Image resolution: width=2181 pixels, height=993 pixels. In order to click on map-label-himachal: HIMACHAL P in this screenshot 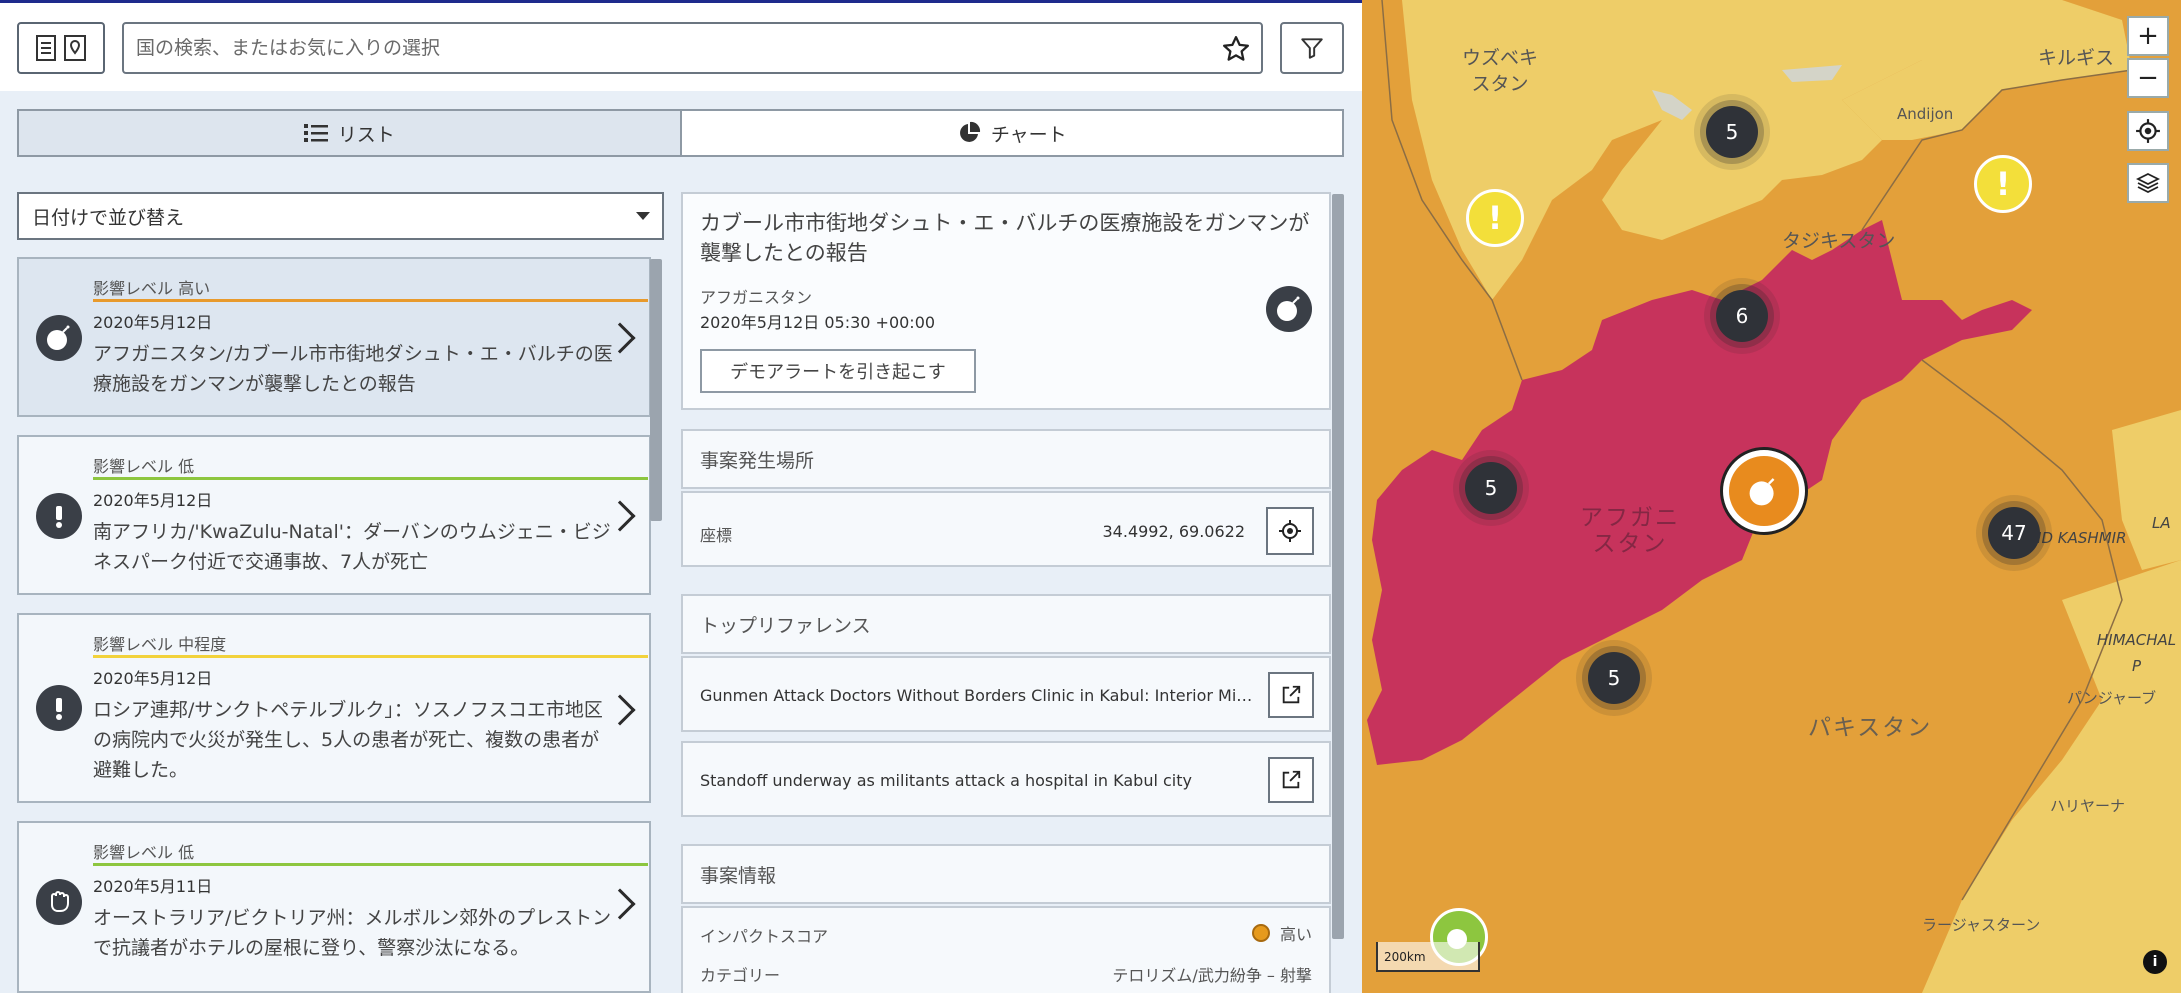, I will do `click(2136, 653)`.